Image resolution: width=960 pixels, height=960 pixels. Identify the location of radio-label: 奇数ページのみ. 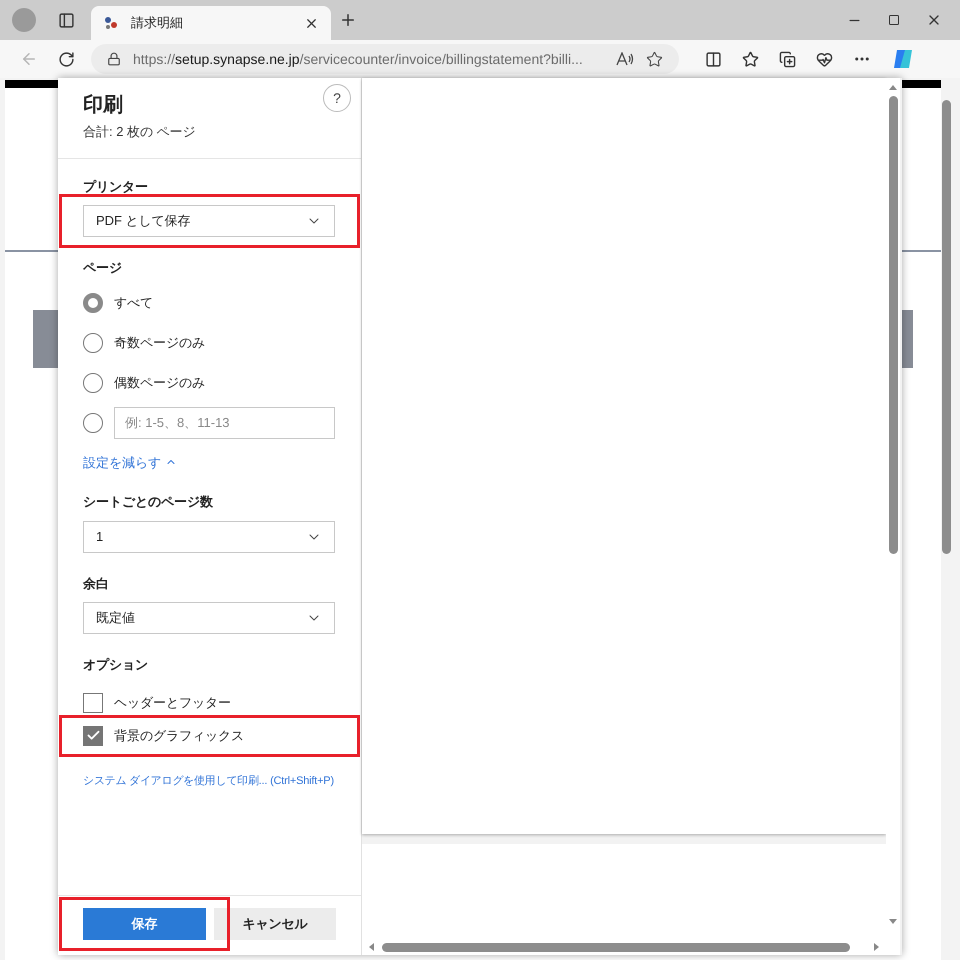
(159, 343).